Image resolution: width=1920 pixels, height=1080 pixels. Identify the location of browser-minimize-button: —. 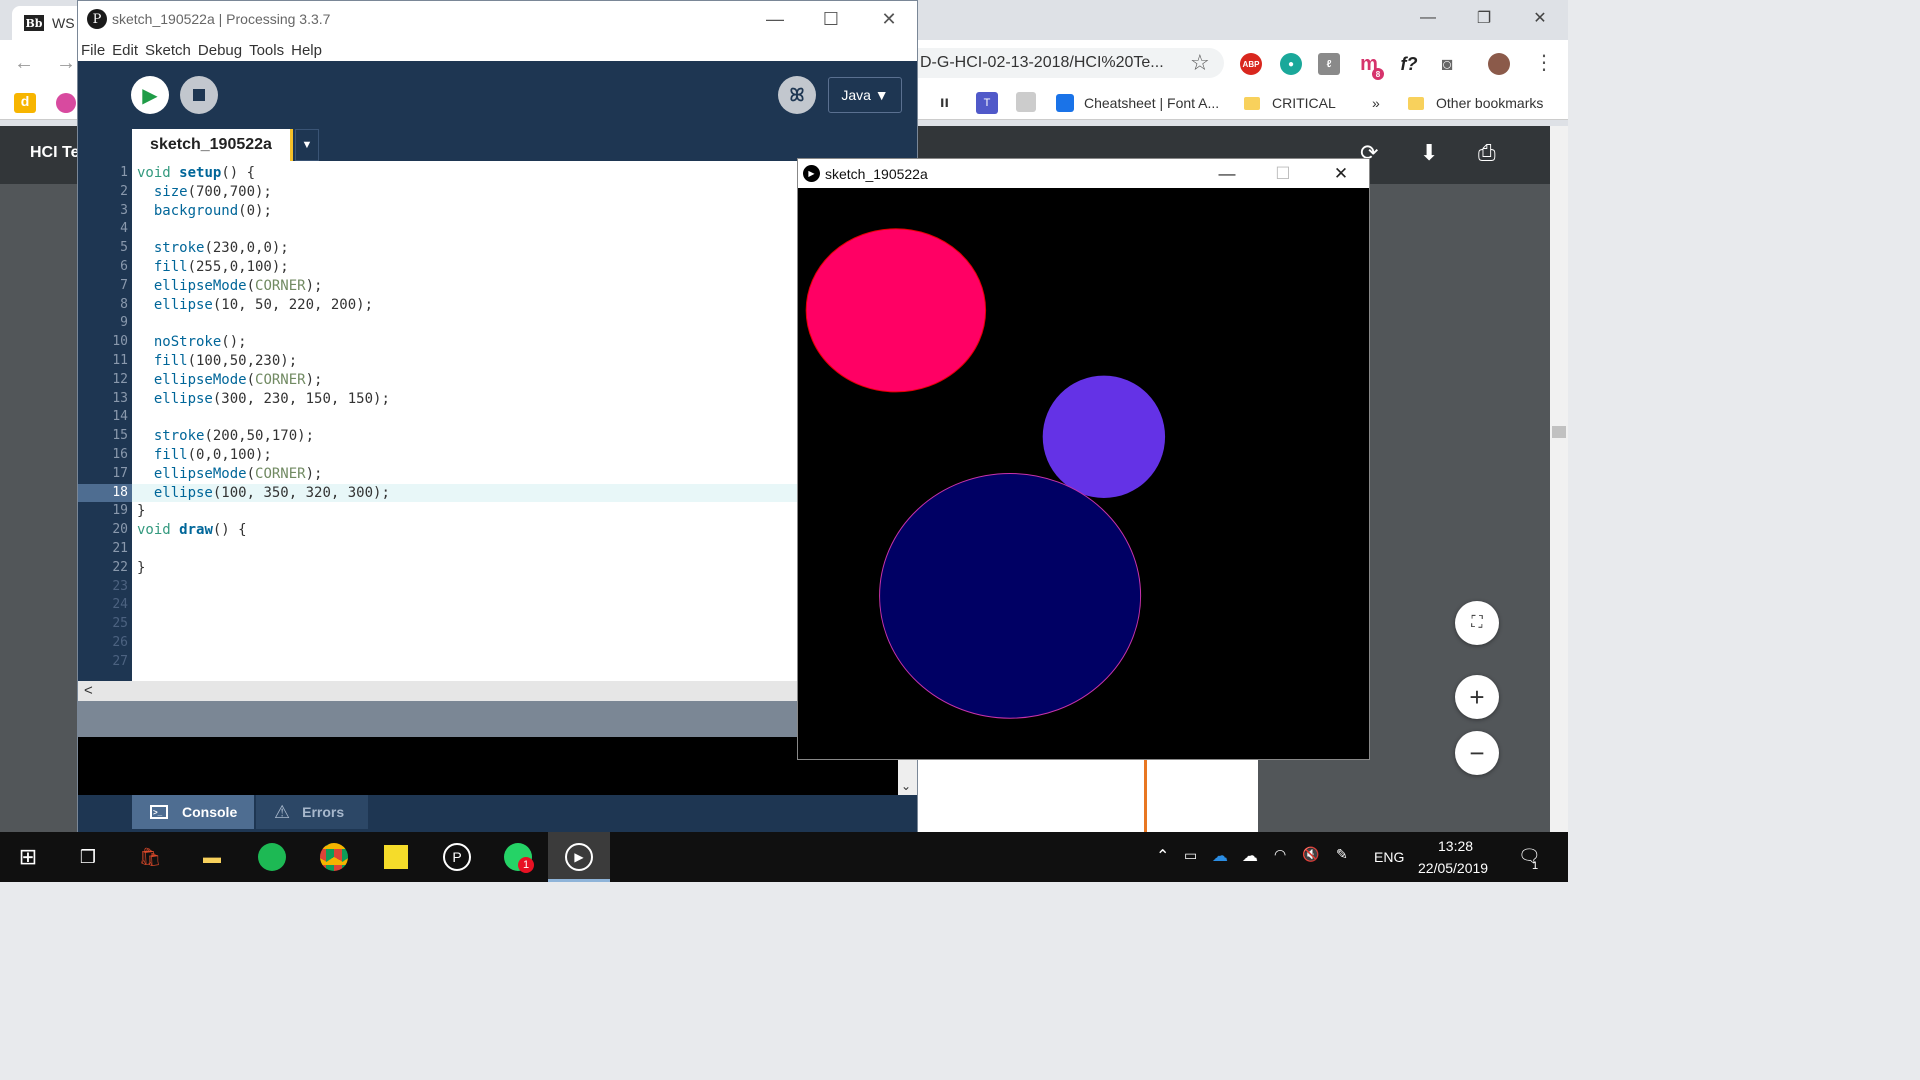
(1428, 18).